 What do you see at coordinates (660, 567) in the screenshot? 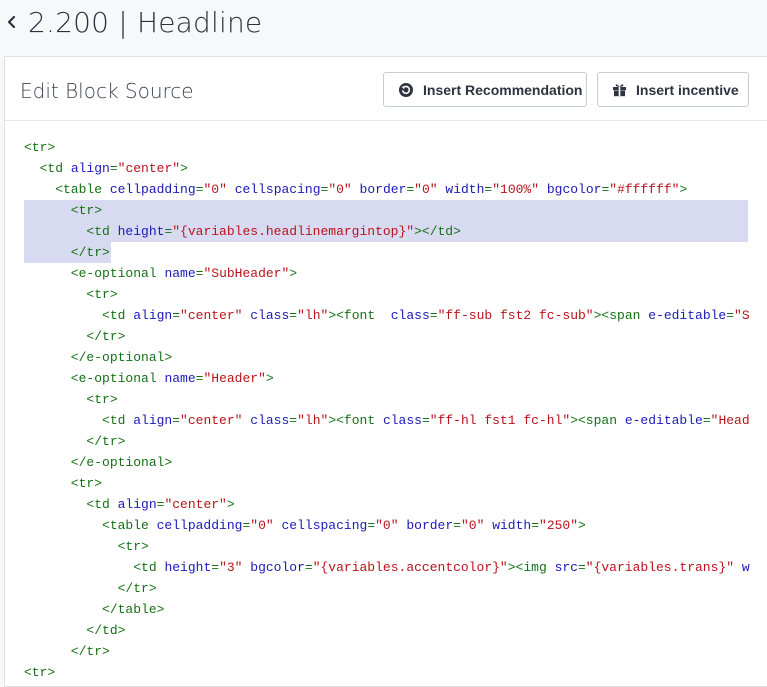
I see `code-token: "{variables.trans}"` at bounding box center [660, 567].